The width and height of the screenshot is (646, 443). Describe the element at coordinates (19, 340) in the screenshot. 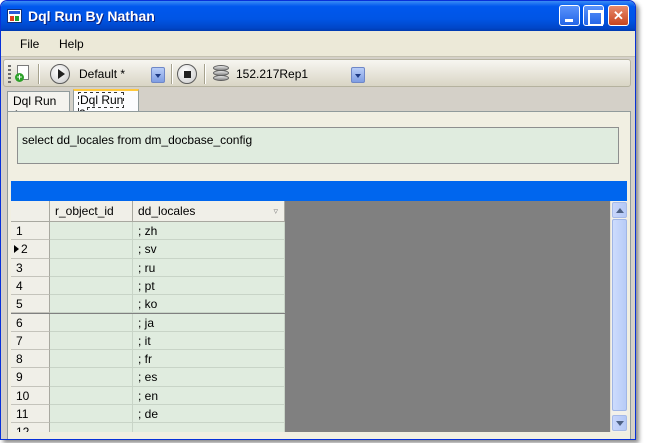

I see `row-number: 7` at that location.